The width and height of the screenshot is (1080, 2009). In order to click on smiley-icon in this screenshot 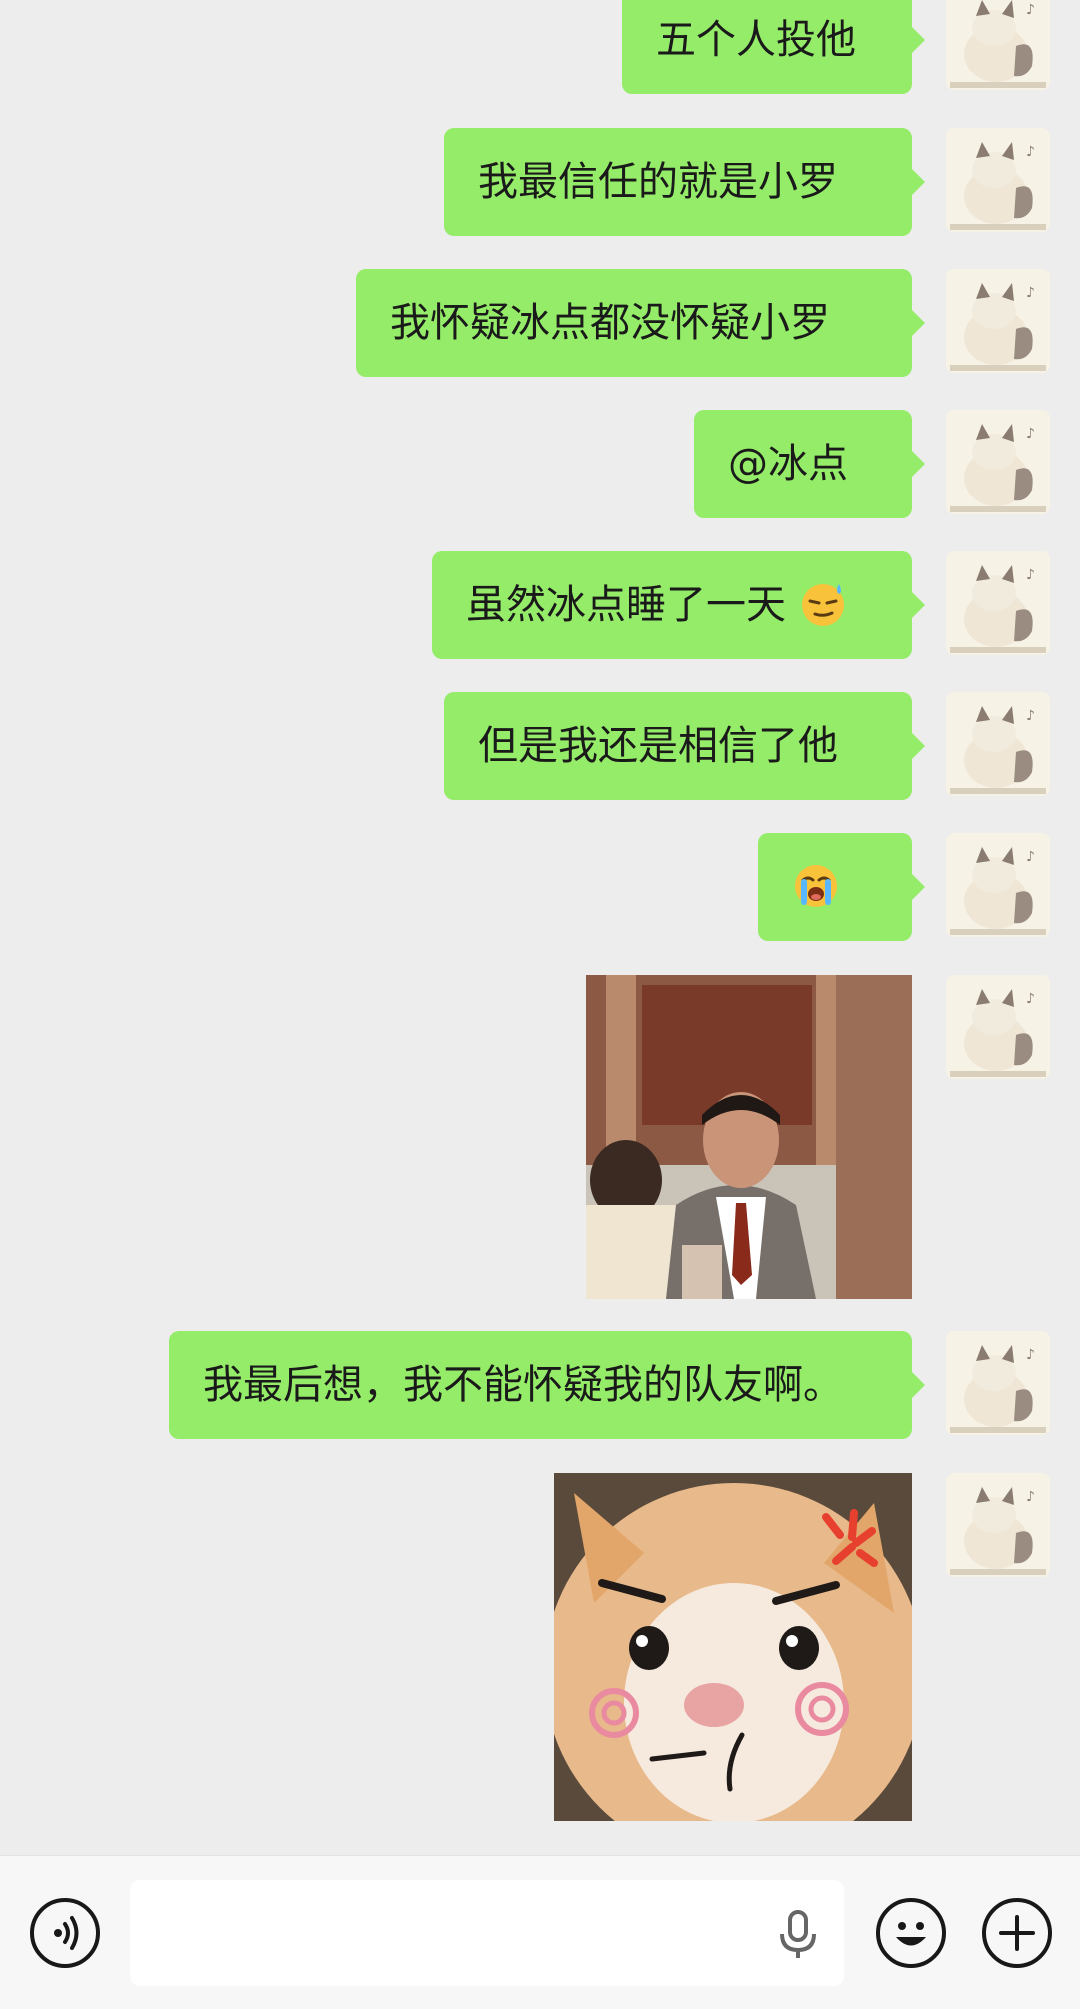, I will do `click(911, 1934)`.